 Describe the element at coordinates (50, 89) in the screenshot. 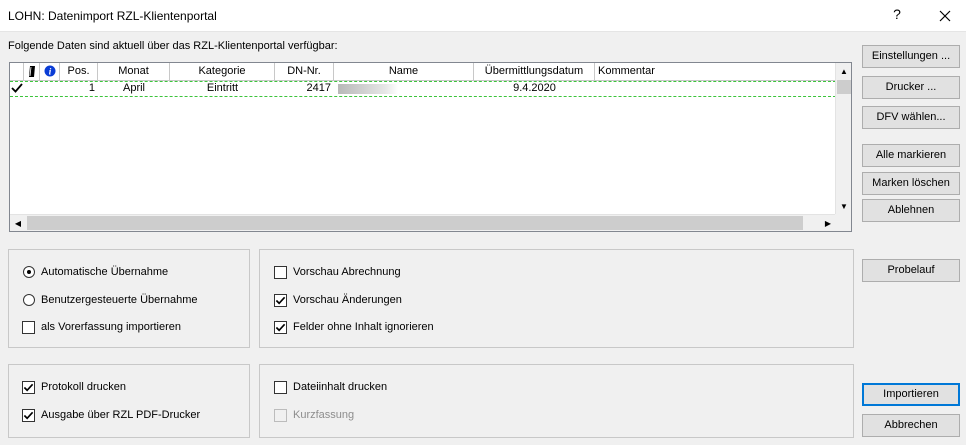

I see `row-info-cell` at that location.